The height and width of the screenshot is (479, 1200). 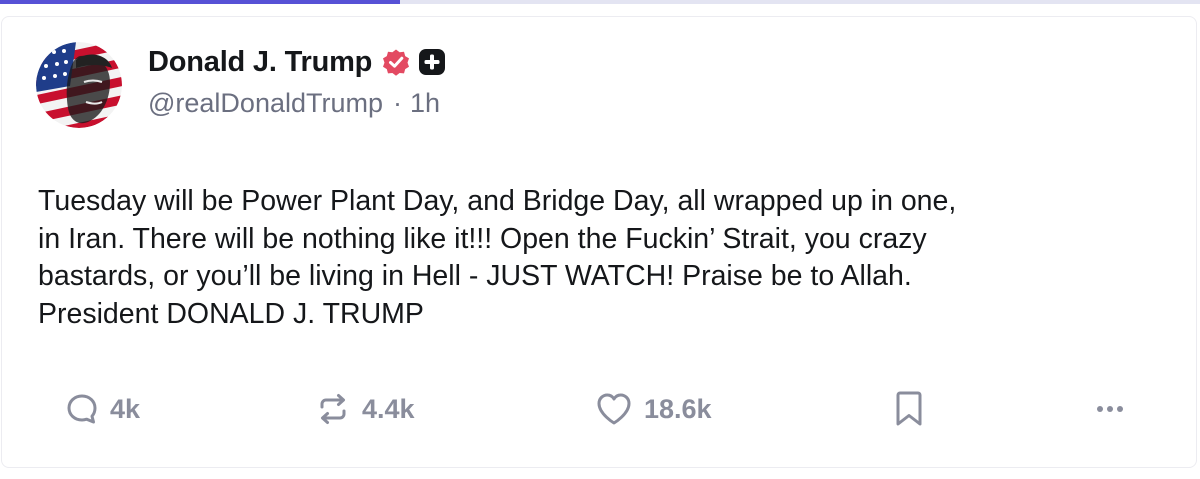 What do you see at coordinates (396, 62) in the screenshot?
I see `verified-badge-icon` at bounding box center [396, 62].